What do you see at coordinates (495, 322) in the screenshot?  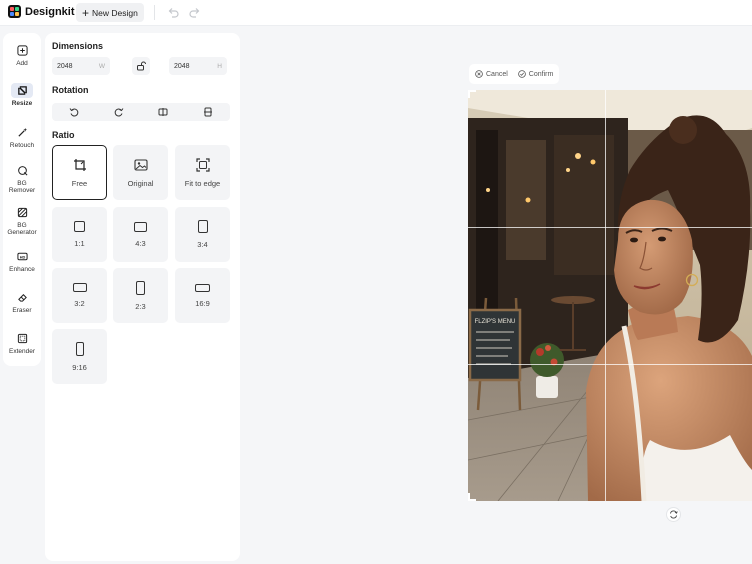 I see `chalkboard-text: FLZIP'S MENU` at bounding box center [495, 322].